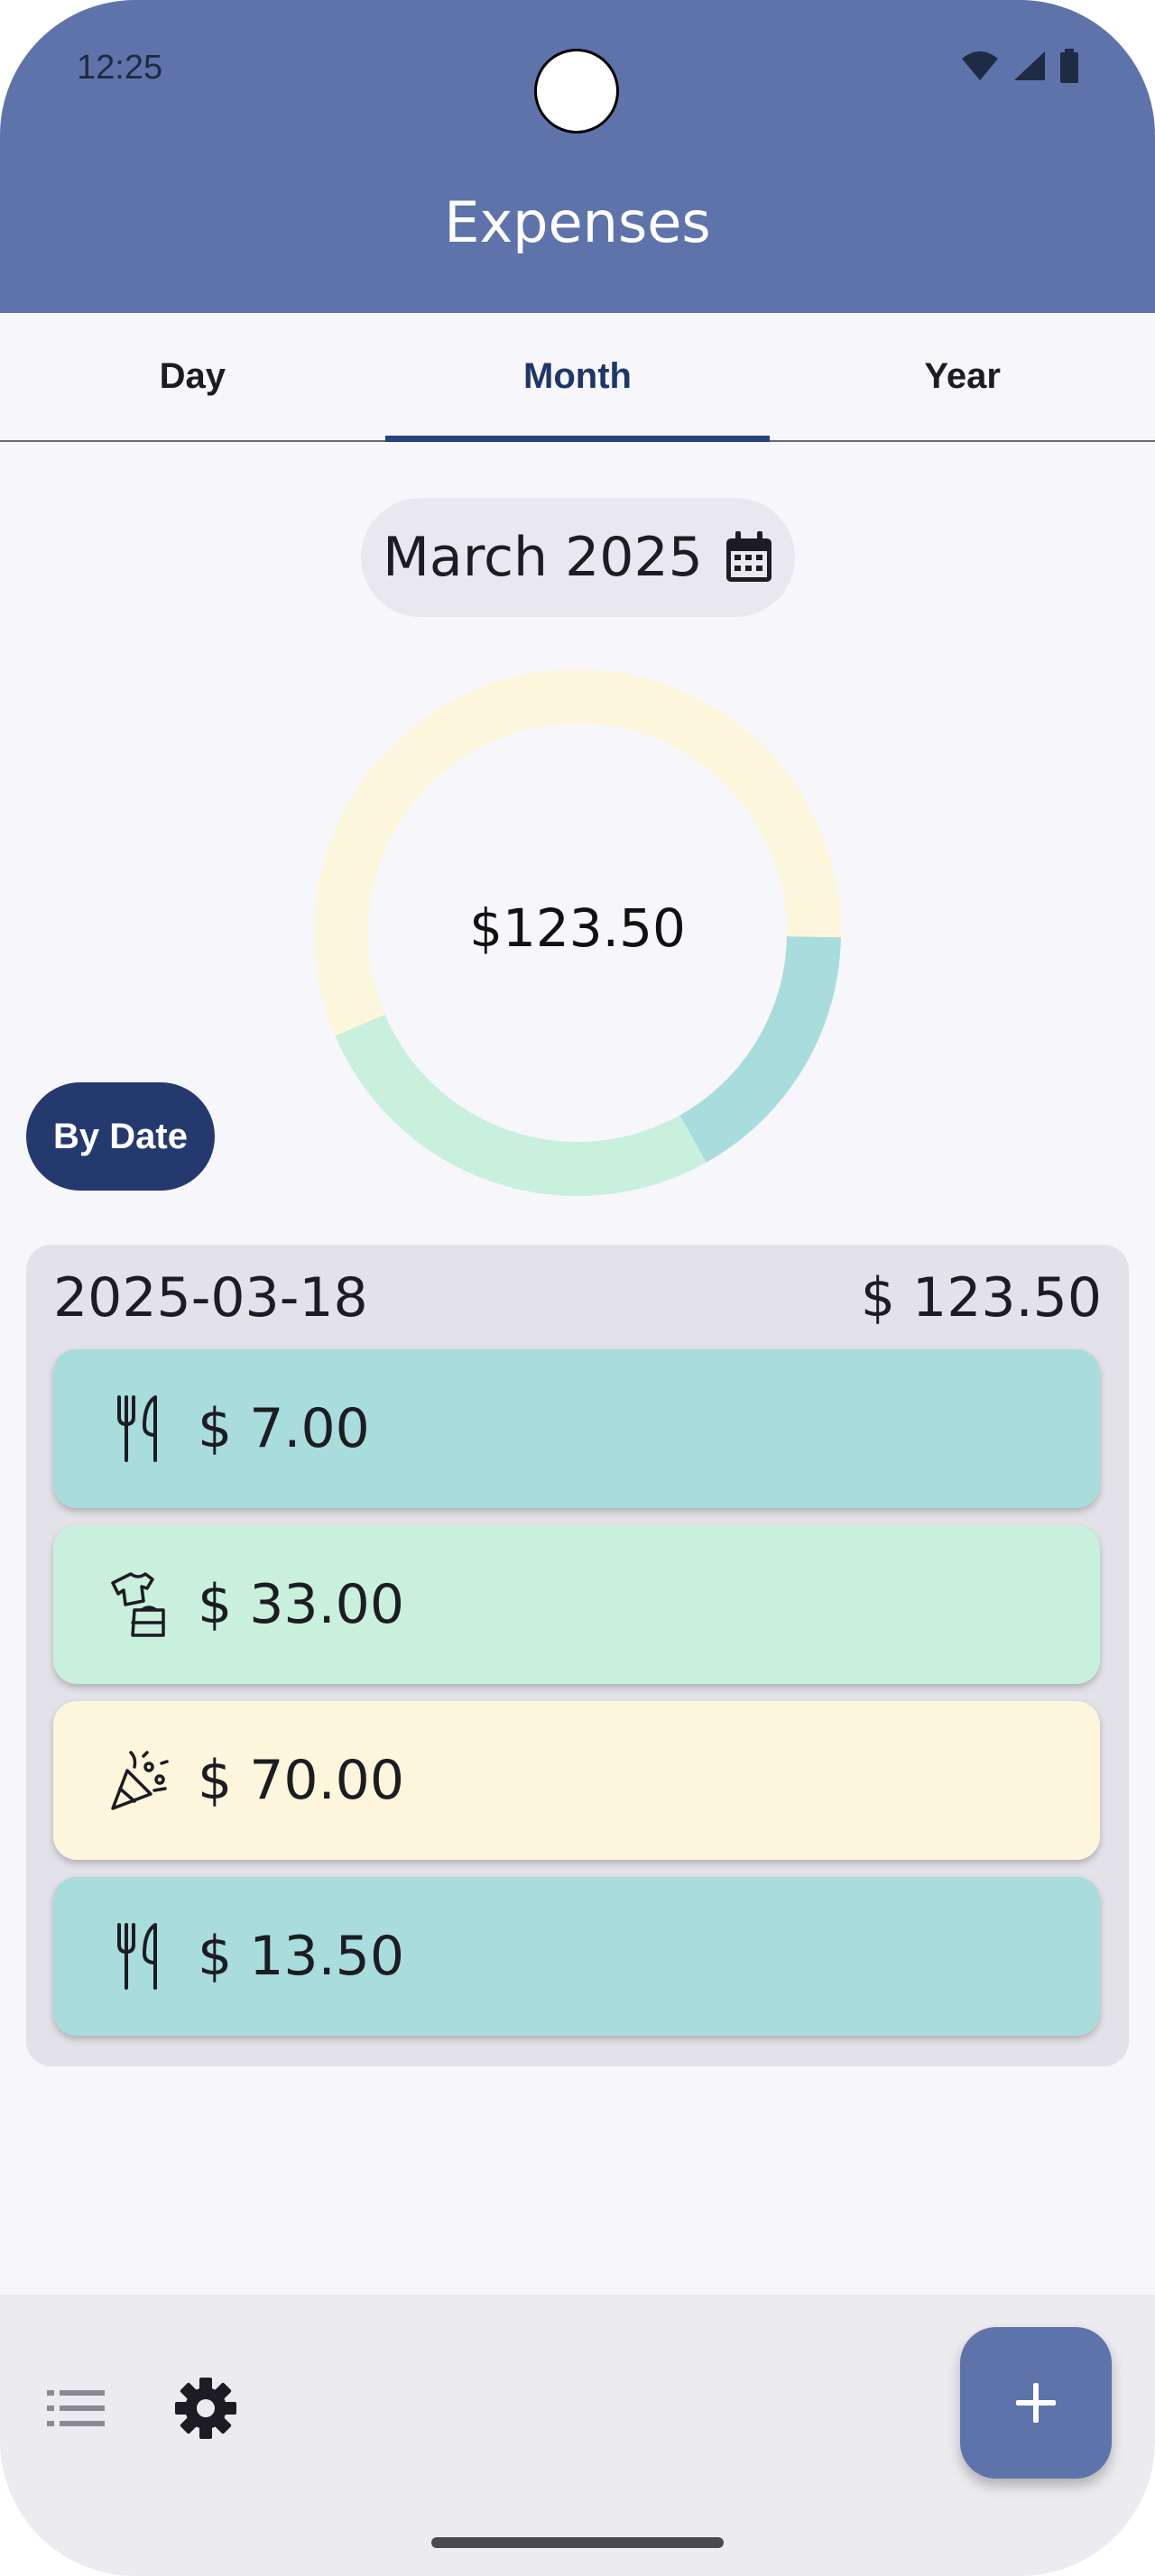 The image size is (1155, 2576). I want to click on tab-day: Day, so click(192, 376).